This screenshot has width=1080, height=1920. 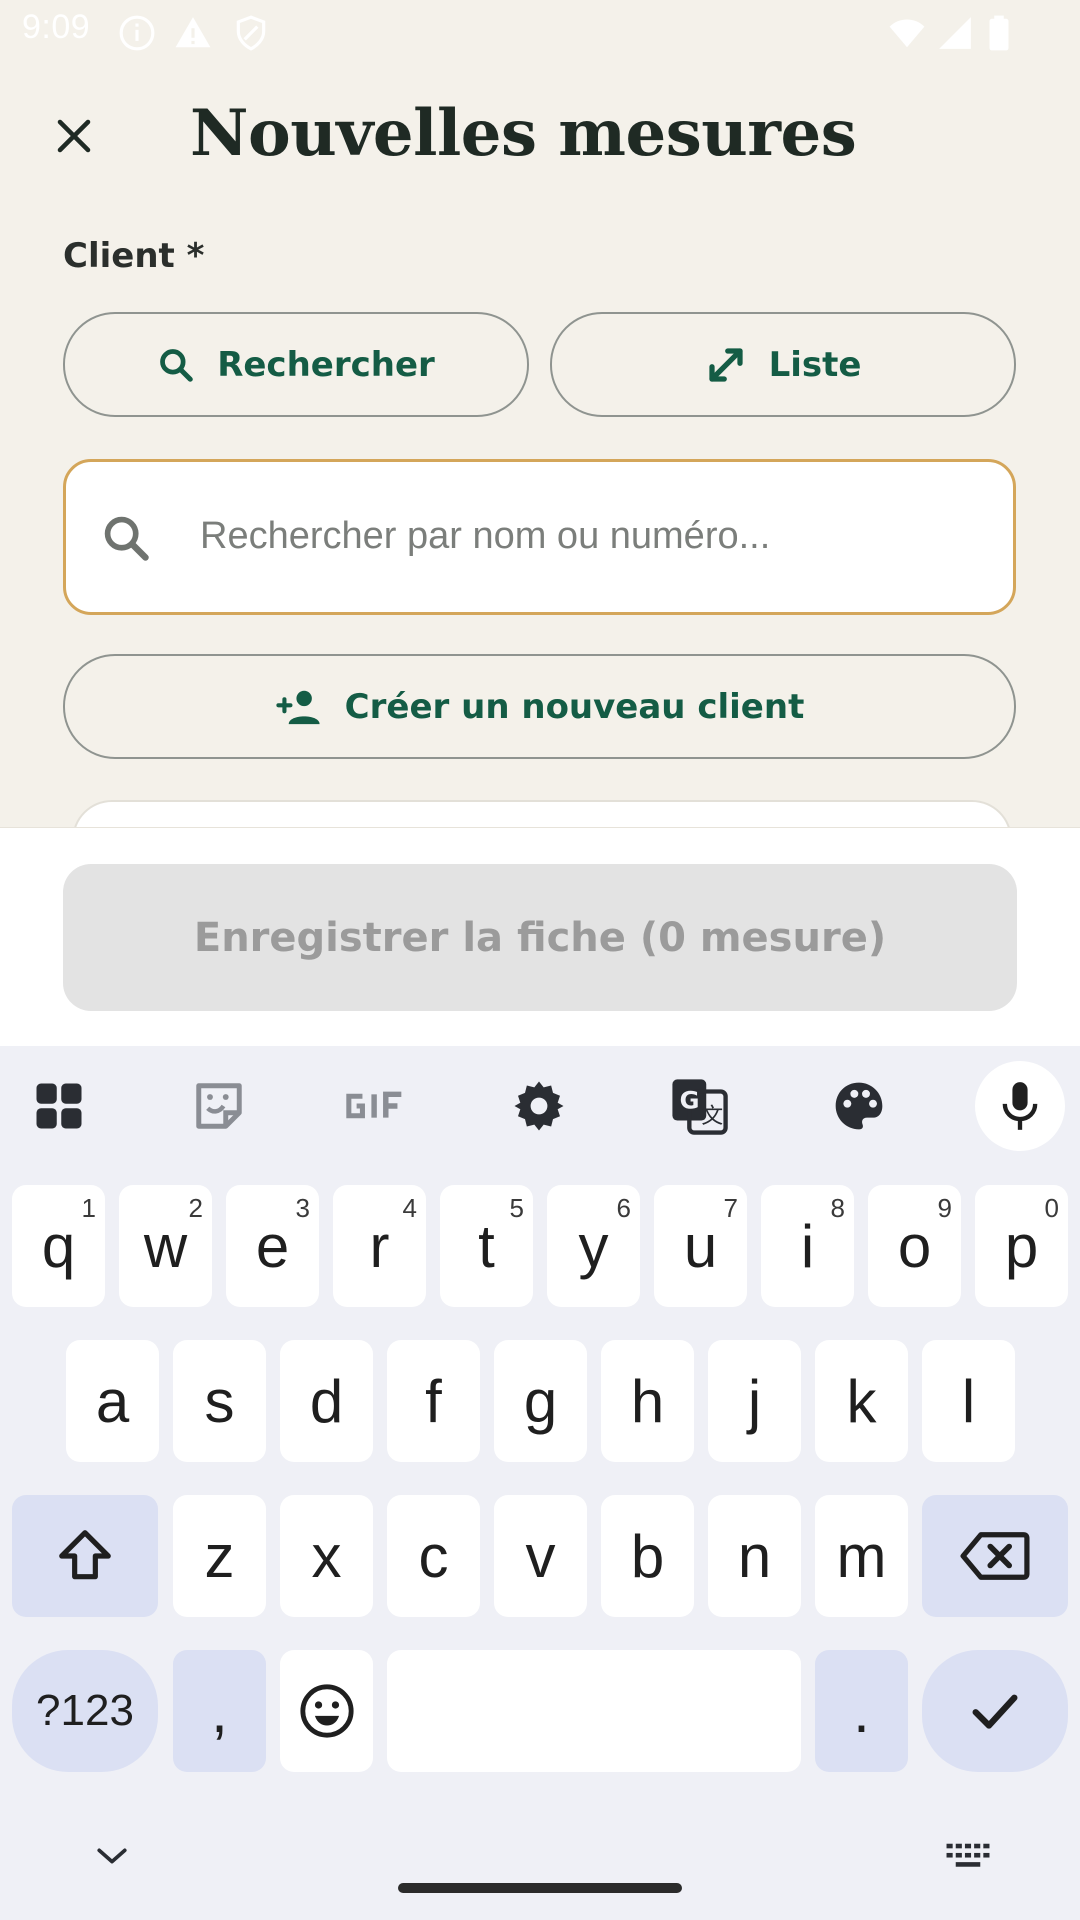 I want to click on client-label: Client *, so click(x=134, y=256).